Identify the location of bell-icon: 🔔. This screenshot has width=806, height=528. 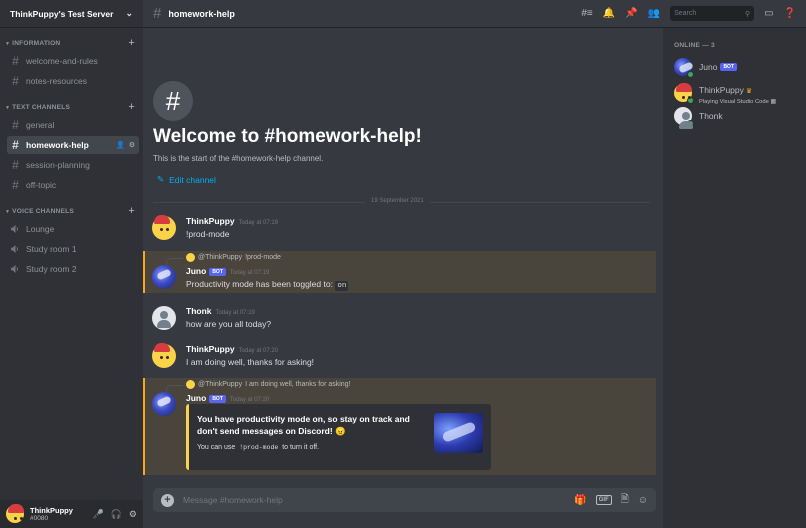
(609, 13).